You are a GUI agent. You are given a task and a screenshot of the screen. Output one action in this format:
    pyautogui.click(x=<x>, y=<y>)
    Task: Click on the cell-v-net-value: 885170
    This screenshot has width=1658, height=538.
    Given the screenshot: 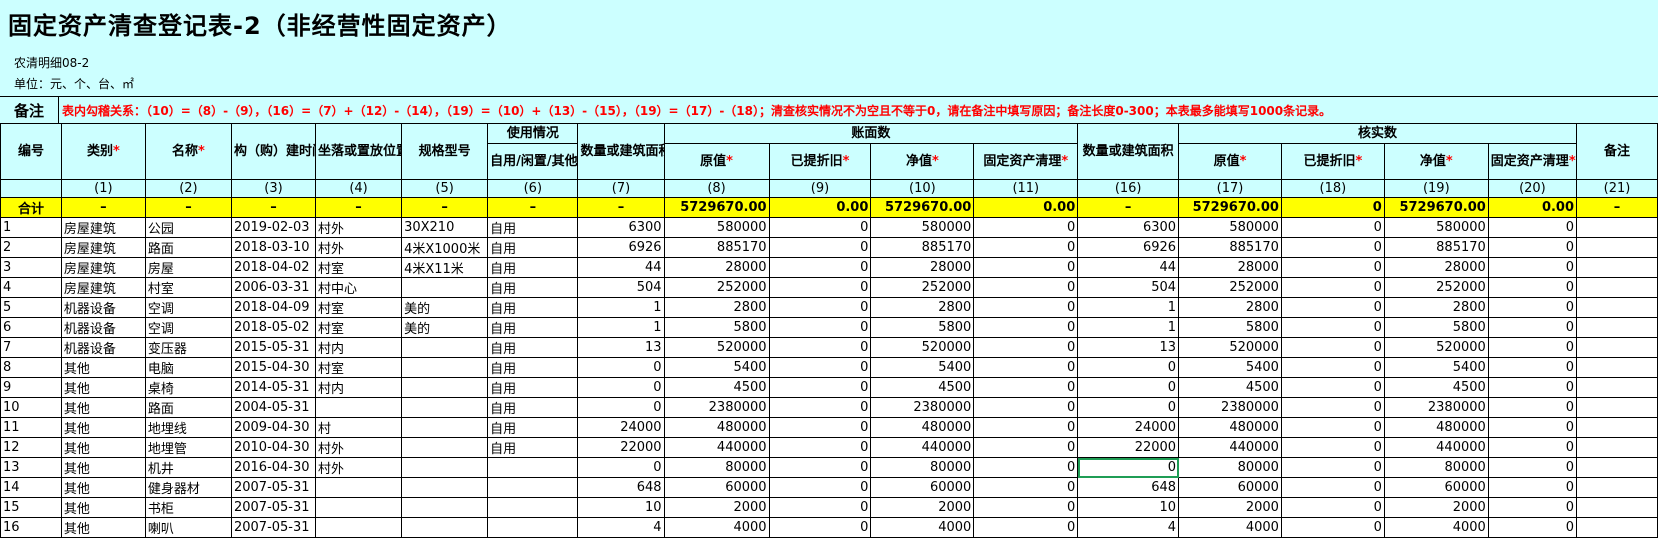 What is the action you would take?
    pyautogui.click(x=1436, y=247)
    